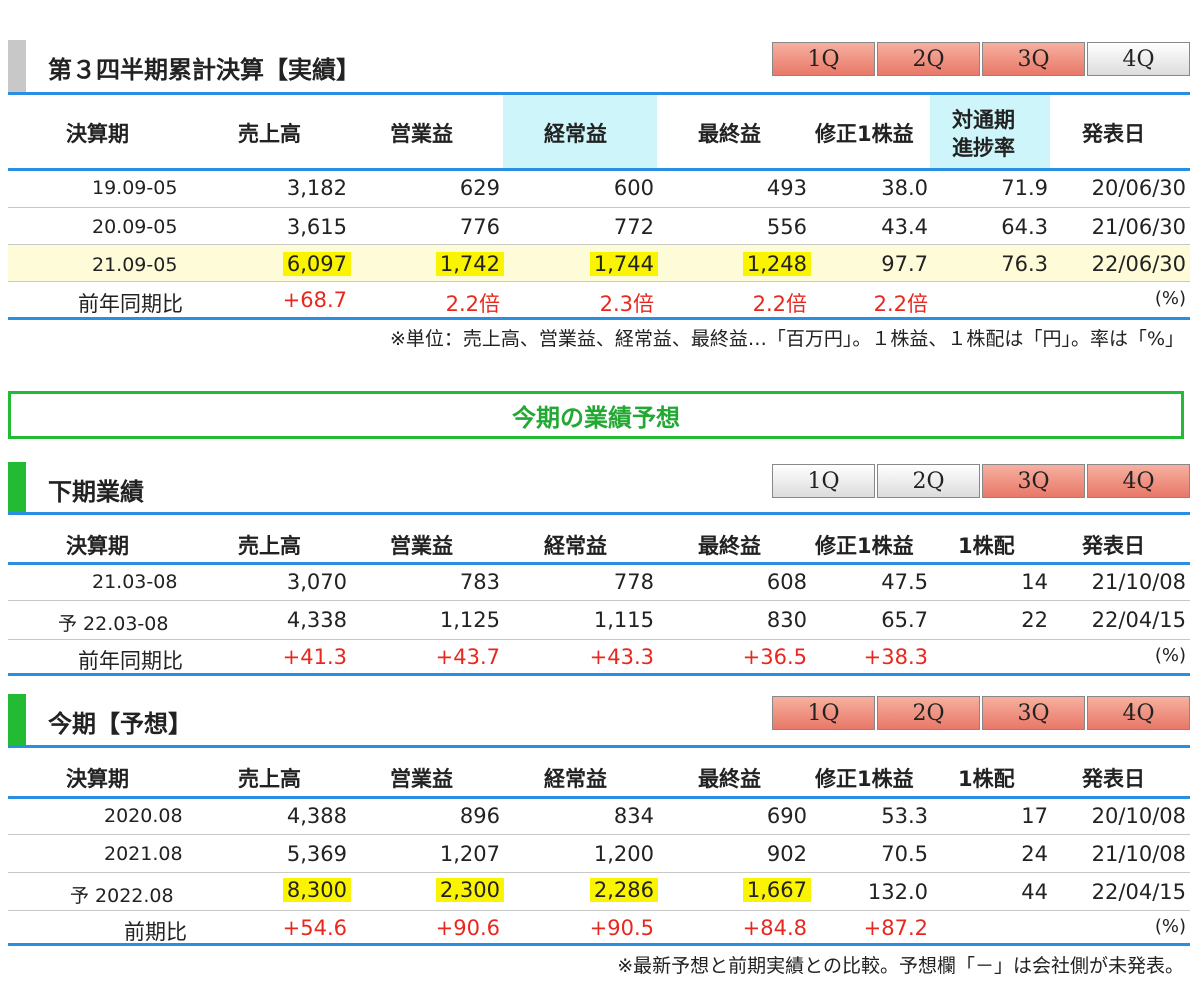 Image resolution: width=1200 pixels, height=988 pixels. What do you see at coordinates (130, 304) in the screenshot?
I see `cell-yoy-label: 前年同期比` at bounding box center [130, 304].